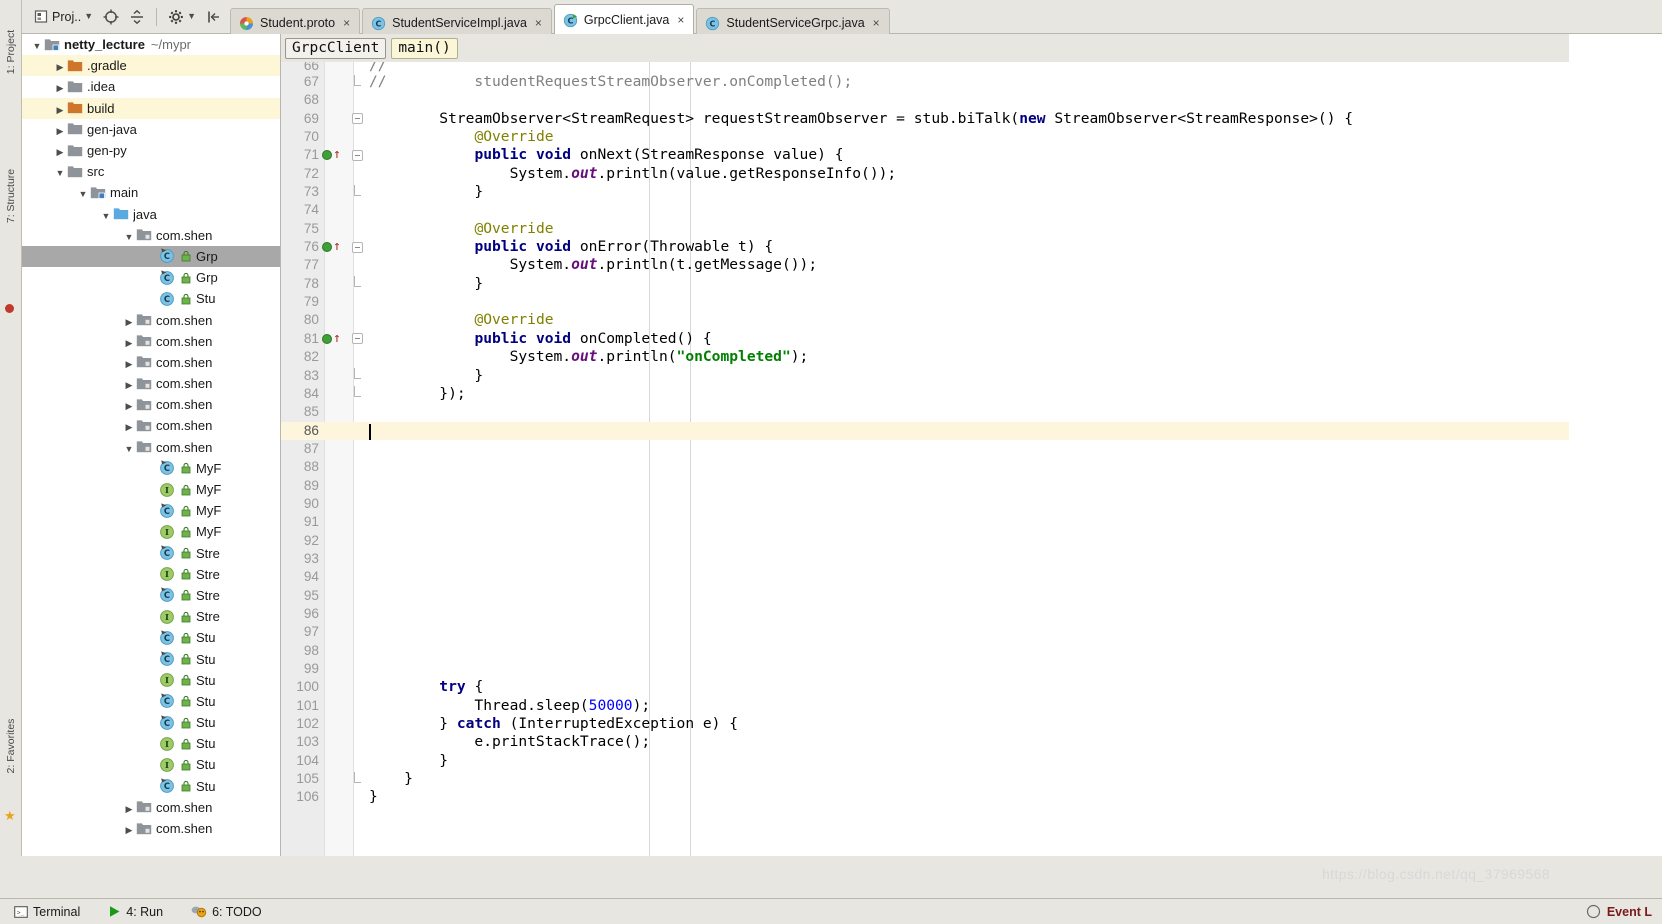  What do you see at coordinates (971, 339) in the screenshot?
I see `code-line: 81 ↑ public void onCompleted() {` at bounding box center [971, 339].